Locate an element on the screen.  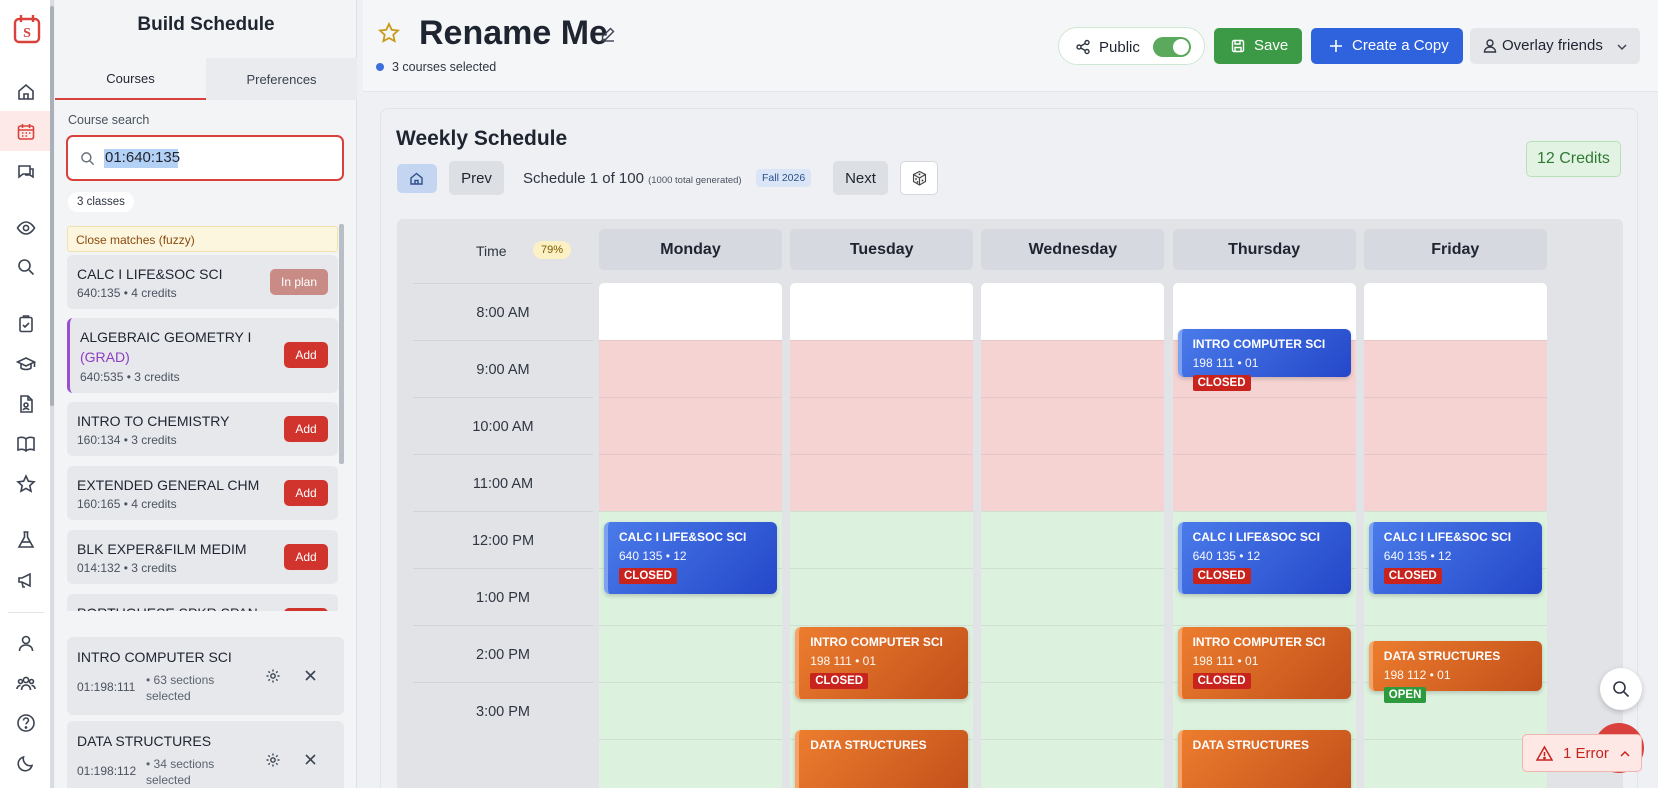
calendar-icon is located at coordinates (26, 132).